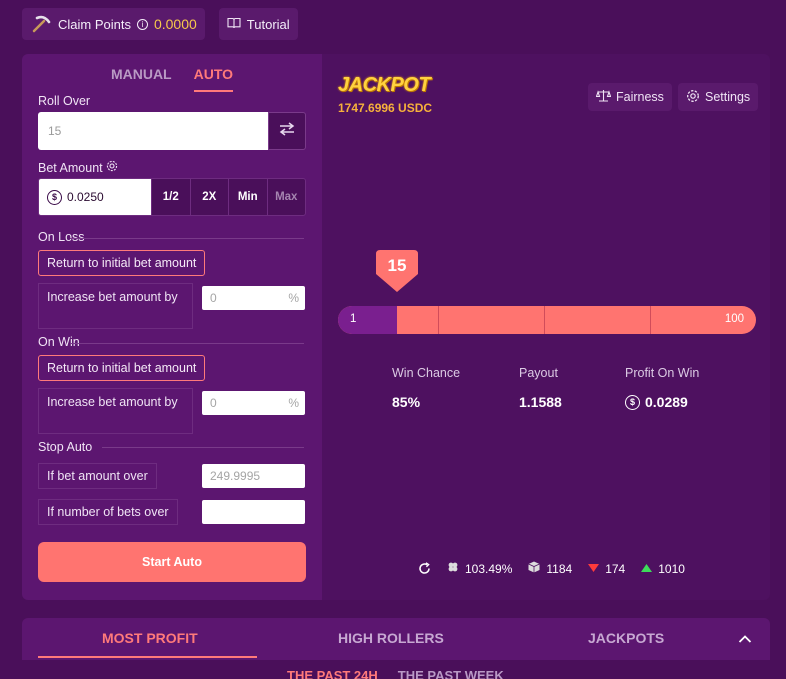 The height and width of the screenshot is (679, 786). Describe the element at coordinates (385, 108) in the screenshot. I see `jackpot-amount: 1747.6996 USDC` at that location.